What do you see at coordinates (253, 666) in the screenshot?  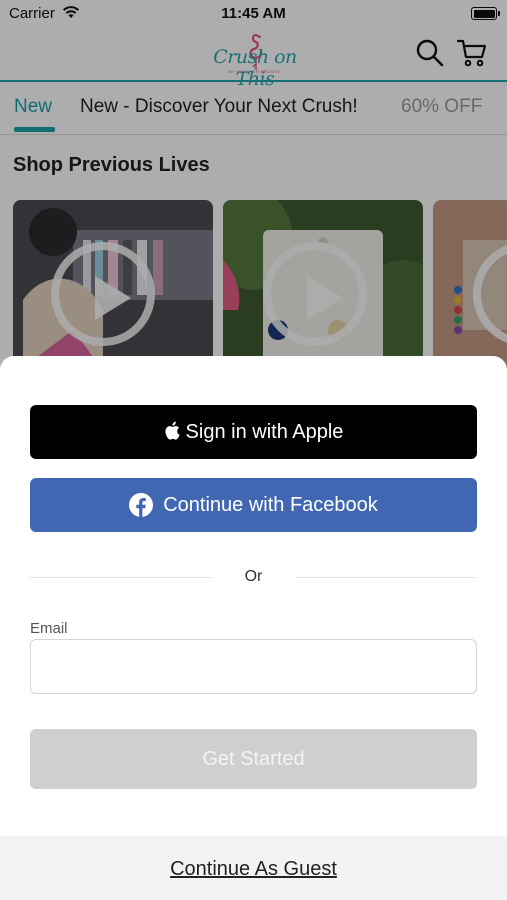 I see `email-field` at bounding box center [253, 666].